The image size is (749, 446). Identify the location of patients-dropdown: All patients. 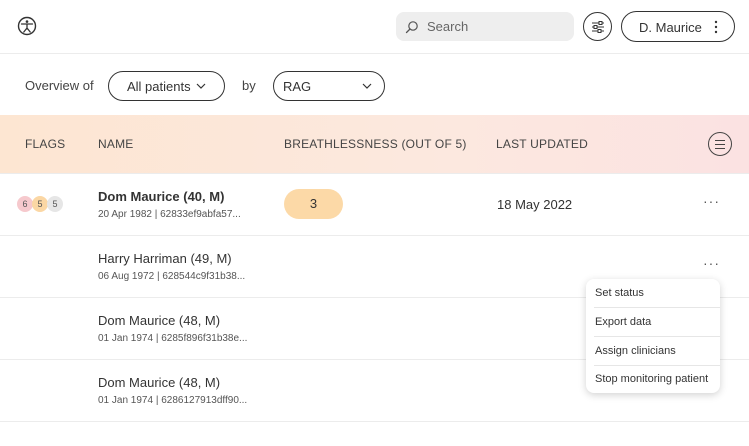
(166, 86).